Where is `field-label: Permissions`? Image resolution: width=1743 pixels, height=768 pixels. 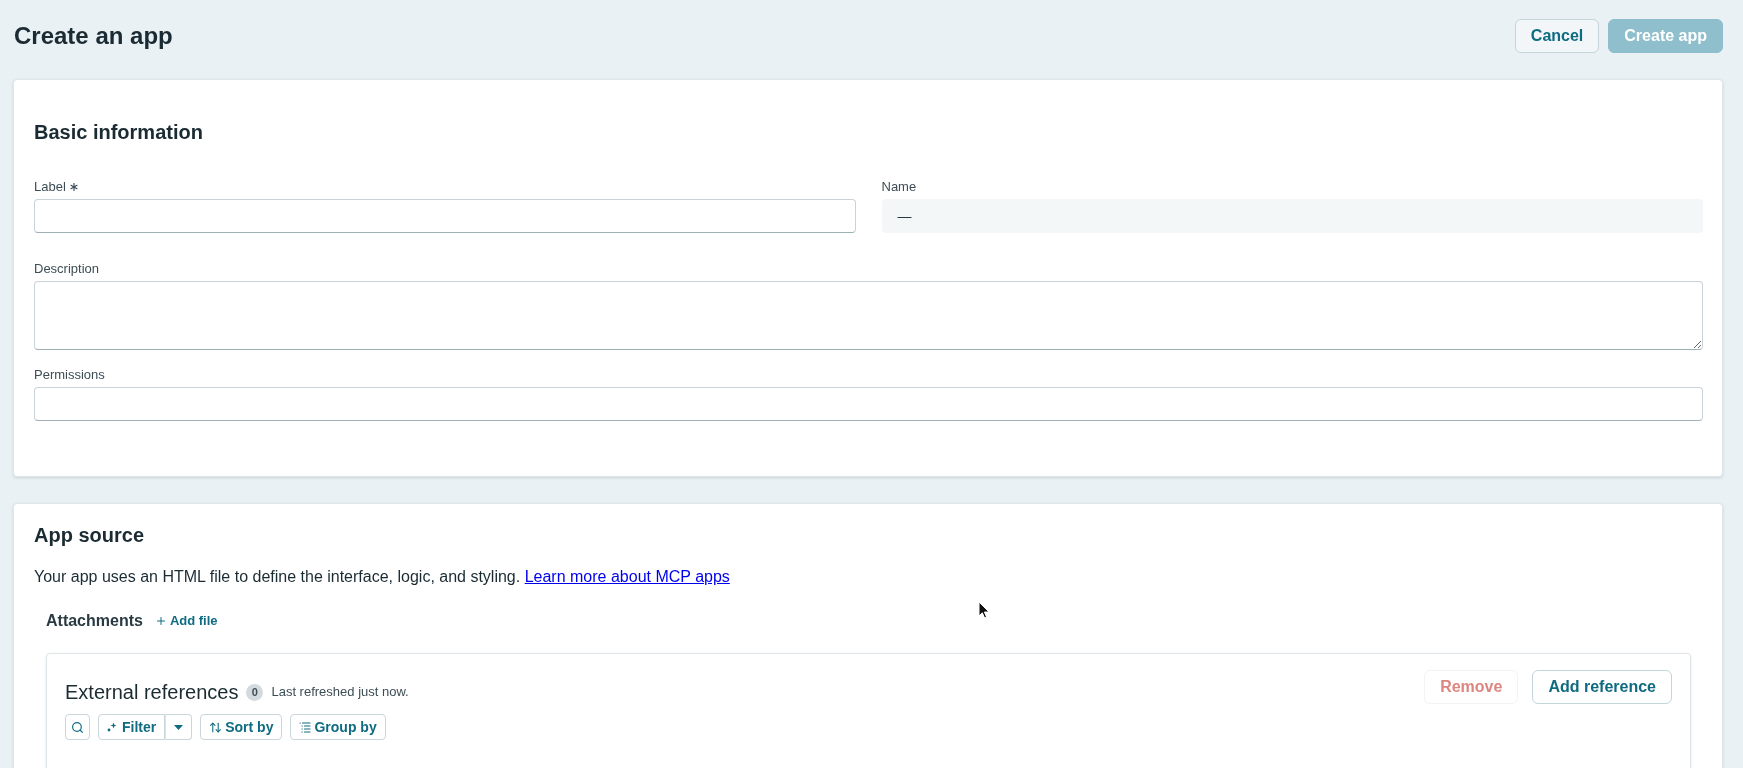
field-label: Permissions is located at coordinates (69, 375).